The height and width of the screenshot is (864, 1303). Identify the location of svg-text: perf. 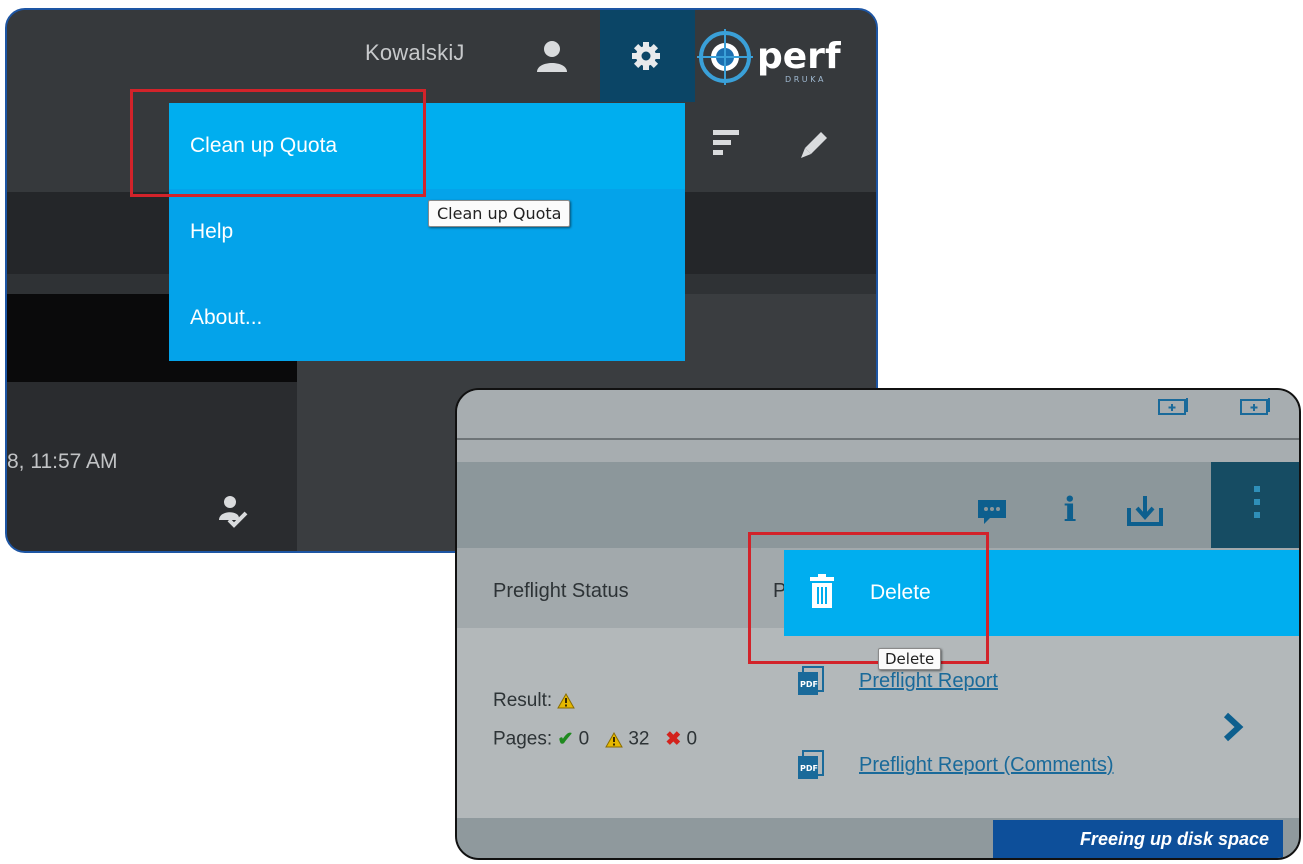
(799, 56).